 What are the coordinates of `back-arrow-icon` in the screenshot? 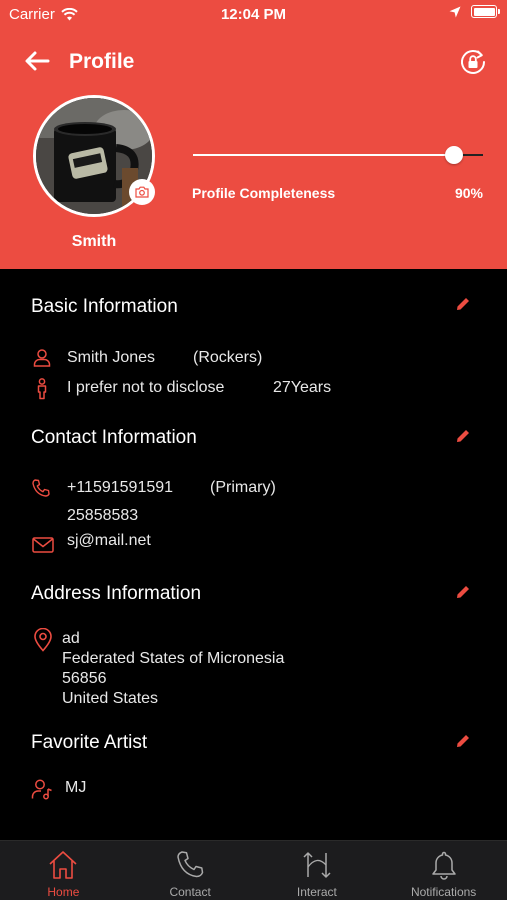 It's located at (37, 61).